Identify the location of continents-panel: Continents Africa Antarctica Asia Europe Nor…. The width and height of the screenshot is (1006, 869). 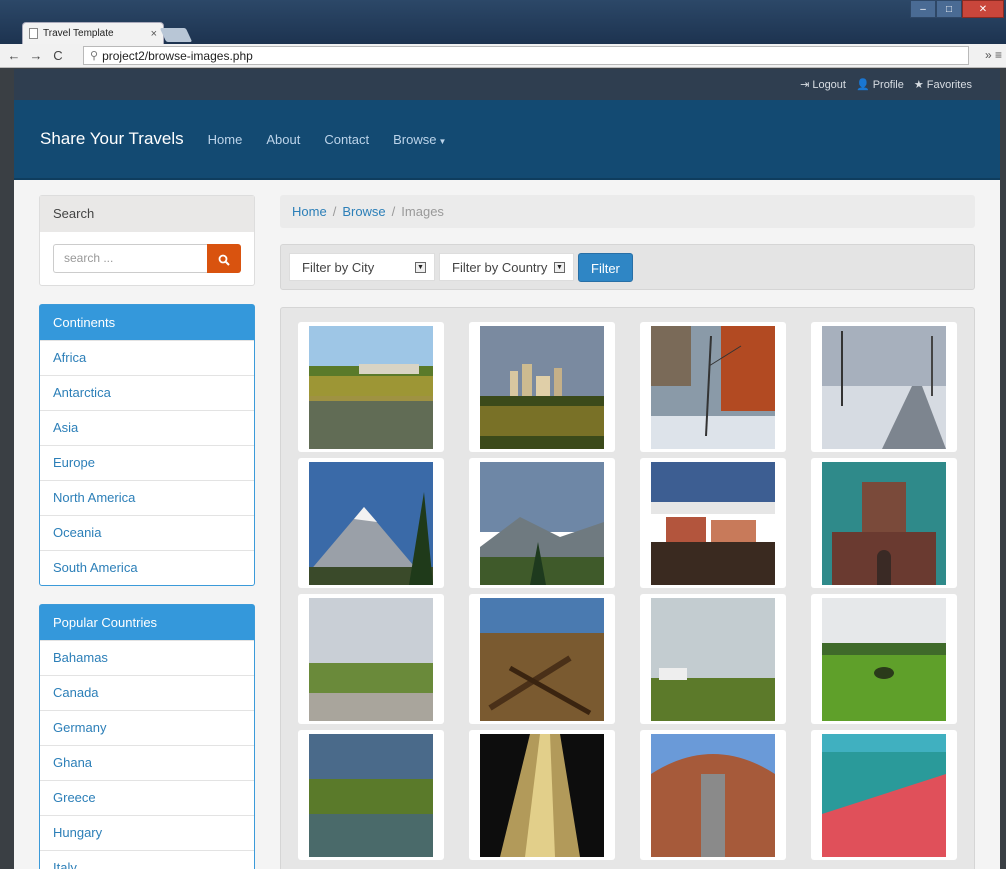
(147, 445).